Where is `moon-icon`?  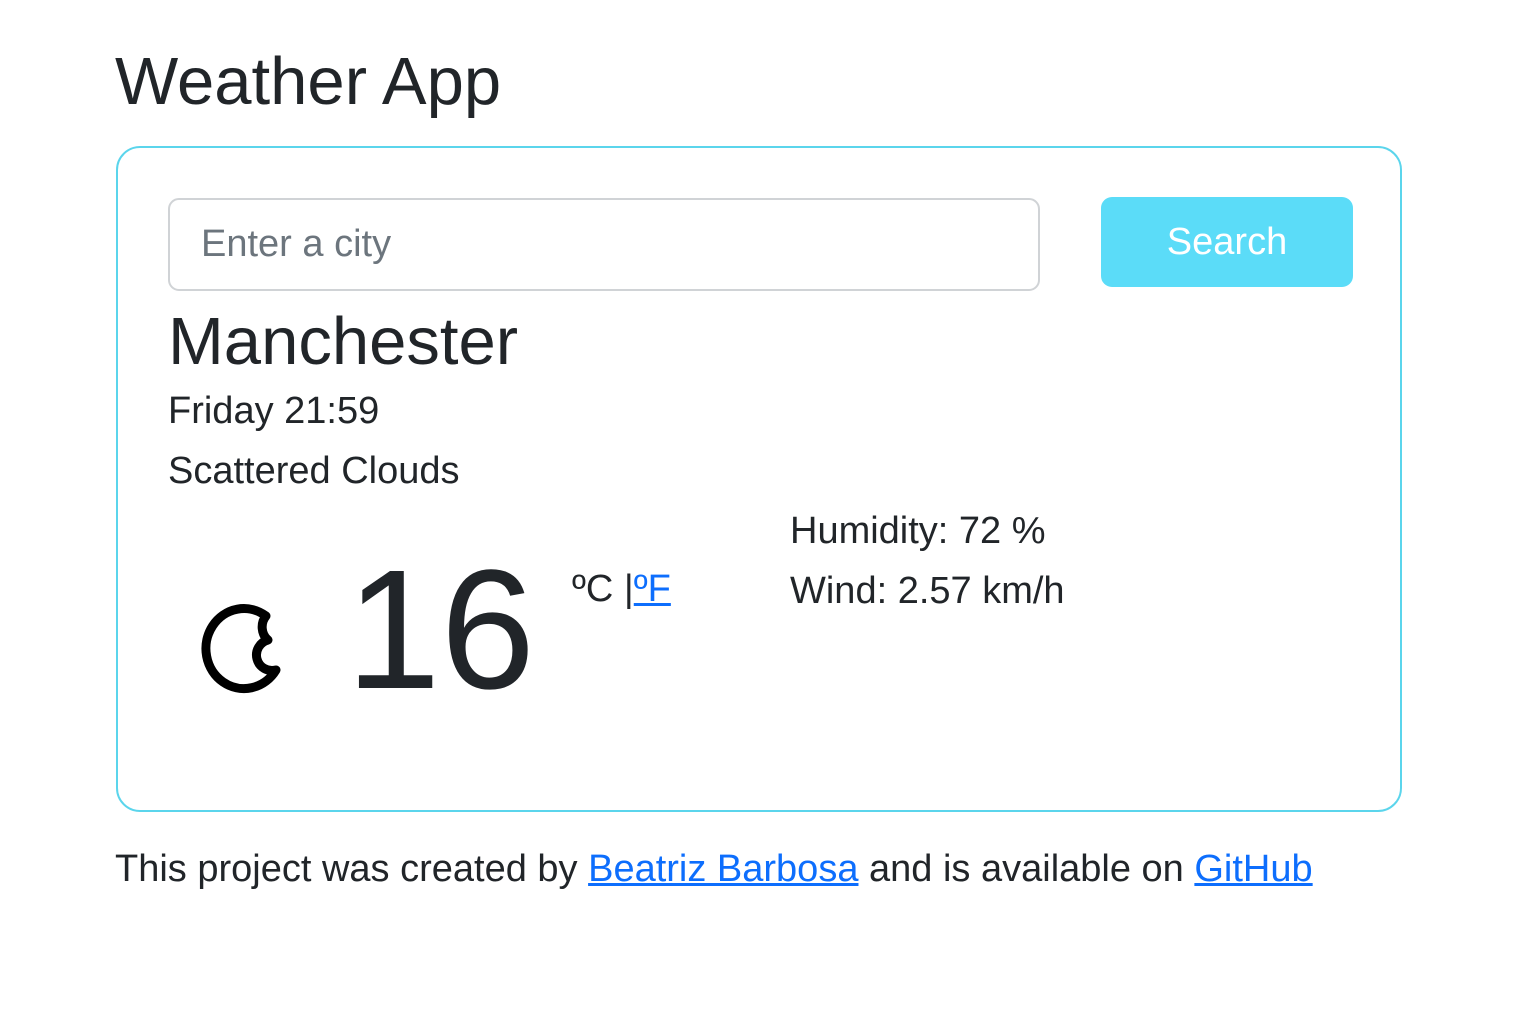 moon-icon is located at coordinates (242, 644).